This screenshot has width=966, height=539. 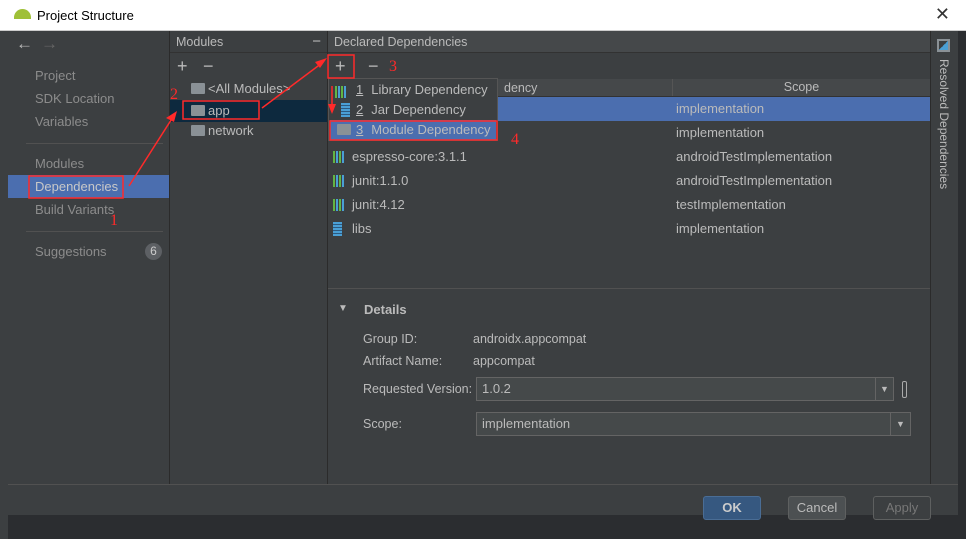 I want to click on module-folder-icon, so click(x=198, y=110).